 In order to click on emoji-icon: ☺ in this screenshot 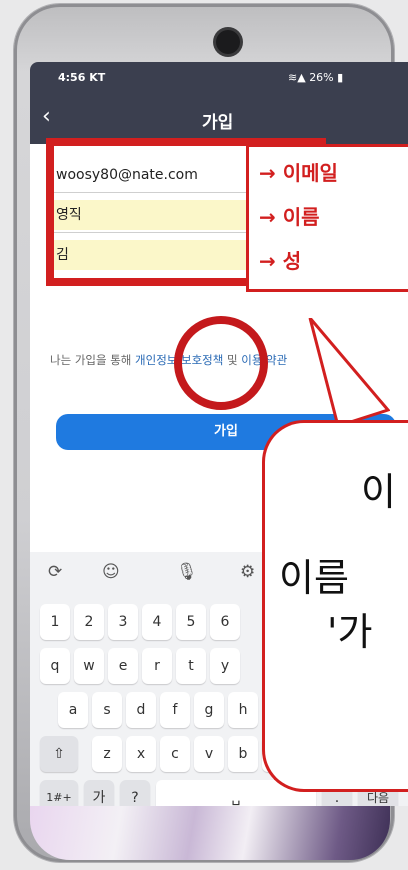, I will do `click(111, 572)`.